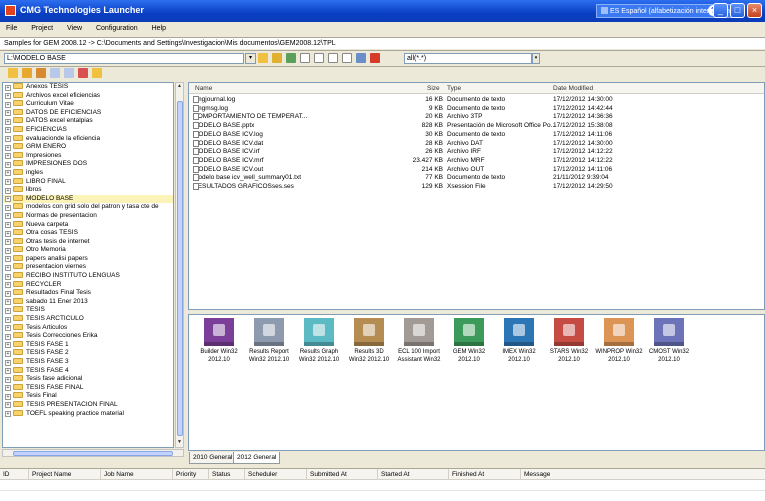 Image resolution: width=765 pixels, height=501 pixels. I want to click on app-launcher-item: Results Graph Win32 2012.10, so click(319, 341).